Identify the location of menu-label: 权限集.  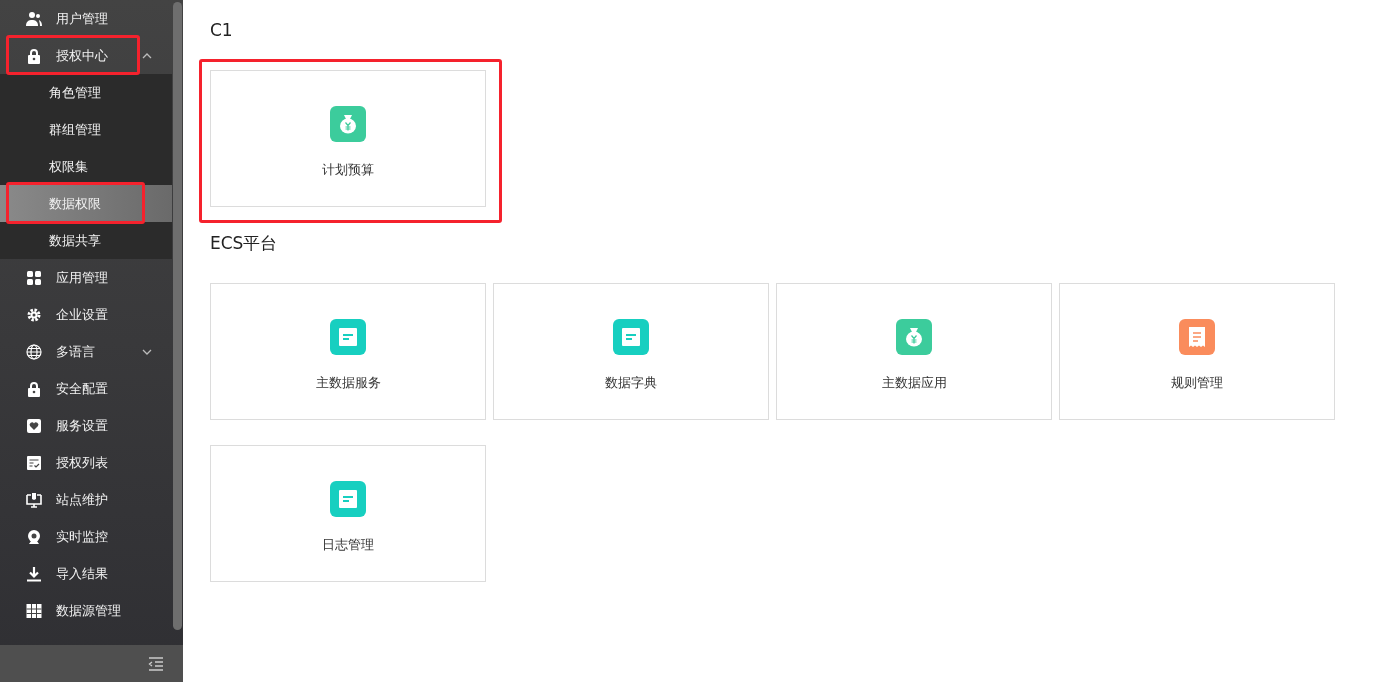
(68, 166).